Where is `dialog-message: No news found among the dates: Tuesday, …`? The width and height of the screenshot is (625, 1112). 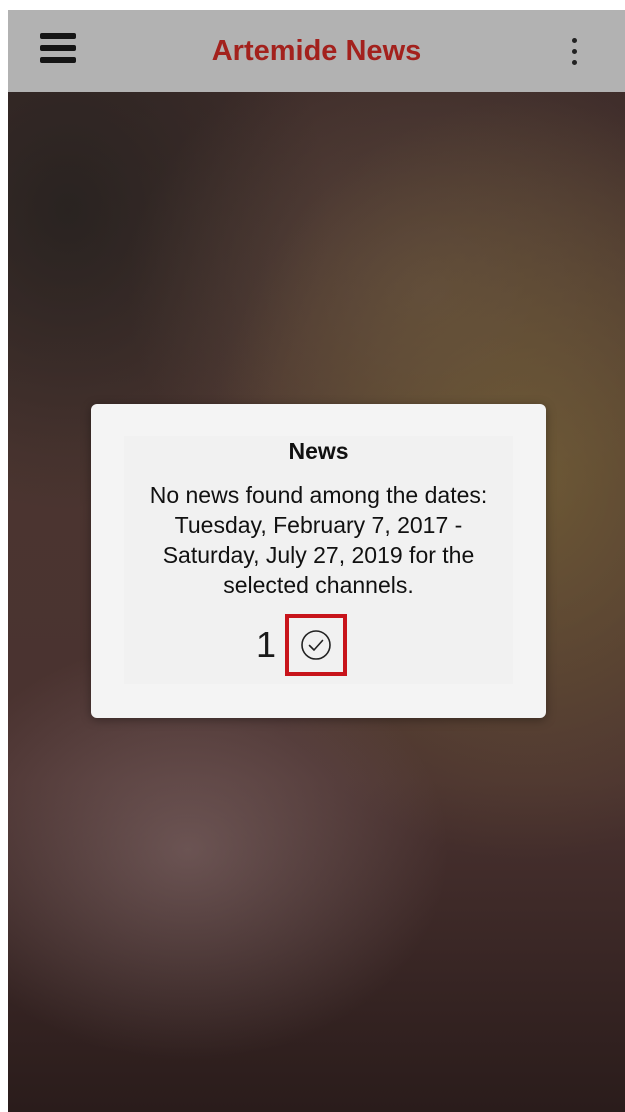 dialog-message: No news found among the dates: Tuesday, … is located at coordinates (318, 540).